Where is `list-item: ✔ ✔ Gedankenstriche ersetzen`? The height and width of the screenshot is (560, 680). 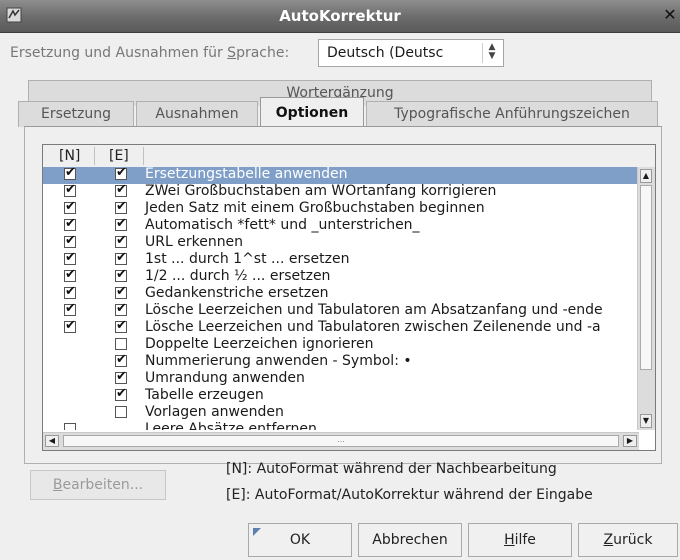 list-item: ✔ ✔ Gedankenstriche ersetzen is located at coordinates (341, 293).